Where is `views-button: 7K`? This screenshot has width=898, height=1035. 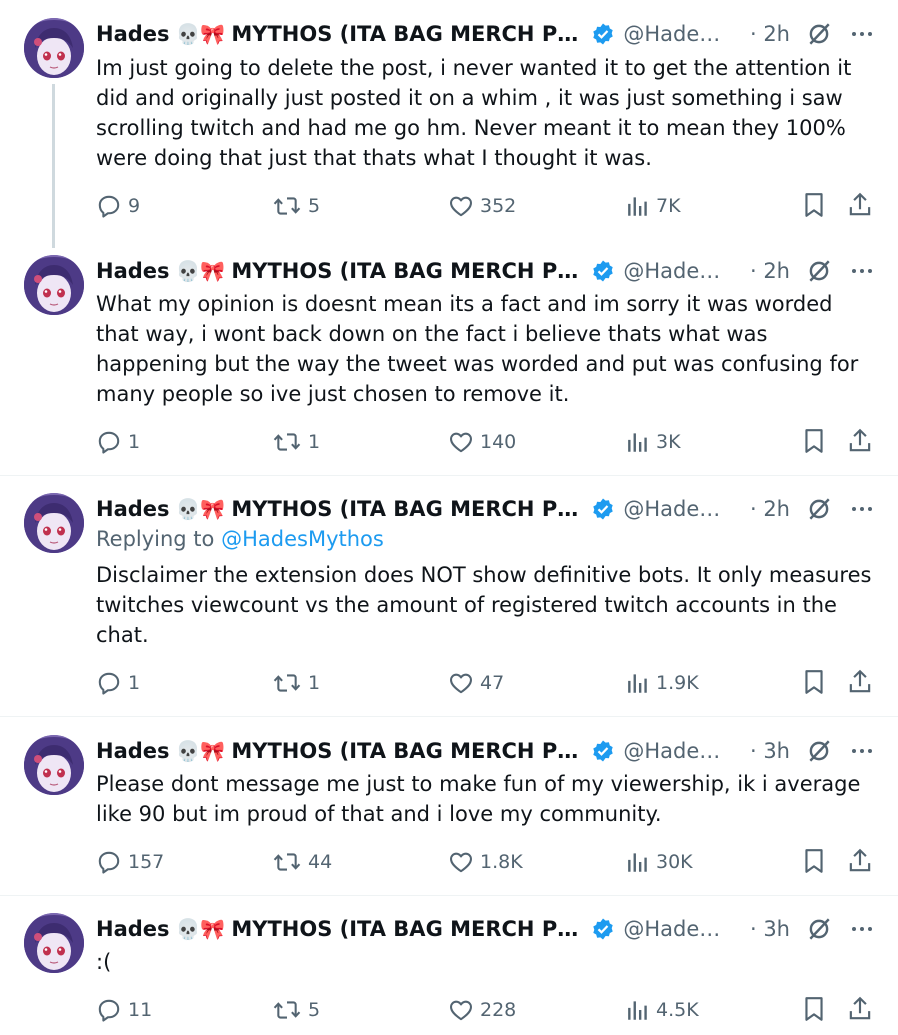
views-button: 7K is located at coordinates (653, 206).